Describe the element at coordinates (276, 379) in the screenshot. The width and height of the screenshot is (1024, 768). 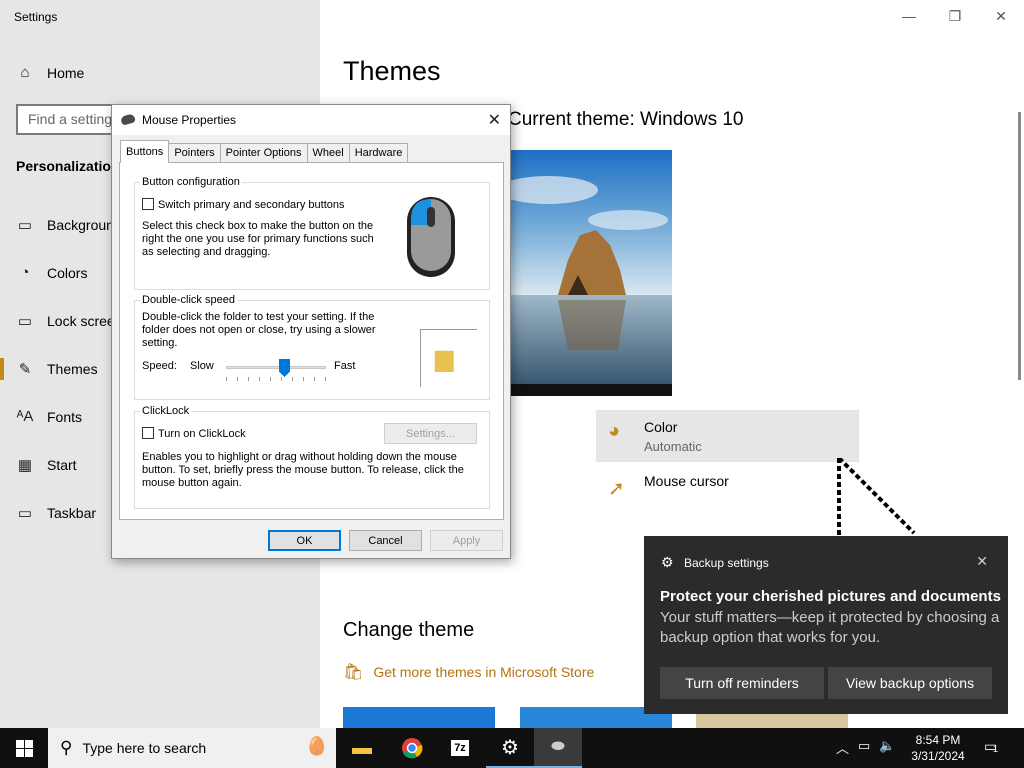
I see `slider-ticks` at that location.